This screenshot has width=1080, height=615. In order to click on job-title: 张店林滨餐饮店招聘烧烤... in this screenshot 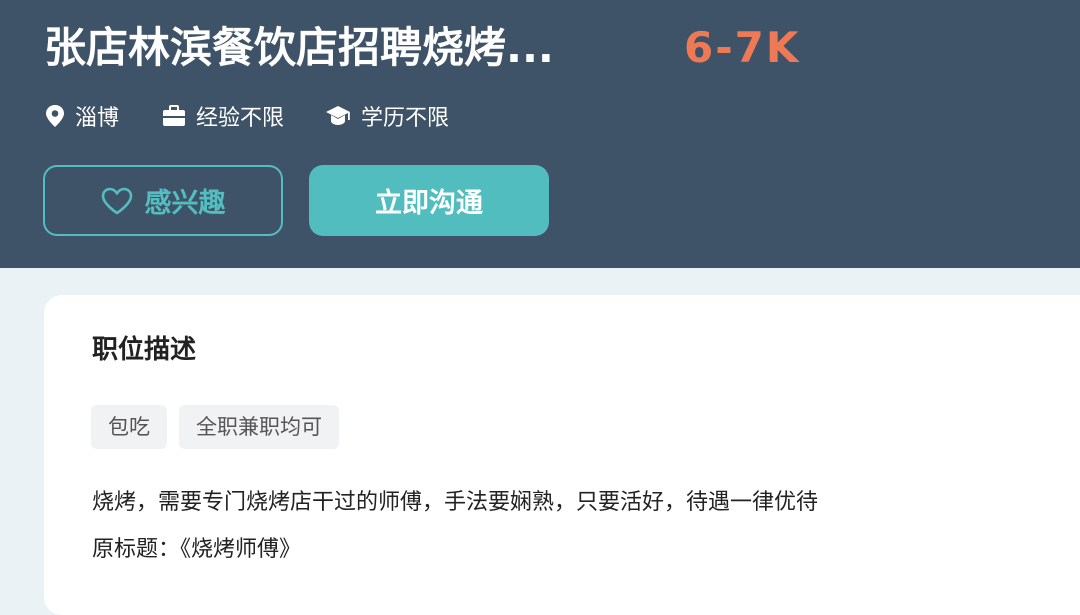, I will do `click(299, 47)`.